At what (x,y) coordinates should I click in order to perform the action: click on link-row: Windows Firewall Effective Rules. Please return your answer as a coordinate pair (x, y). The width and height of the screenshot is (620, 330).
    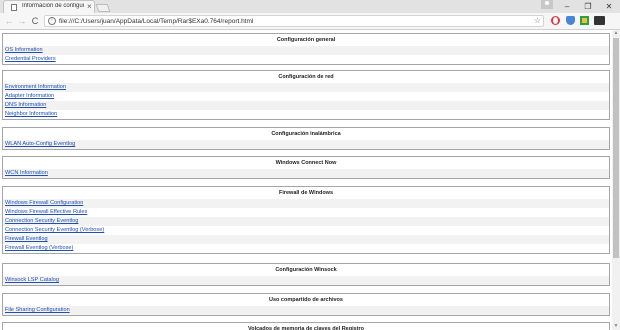
    Looking at the image, I should click on (306, 212).